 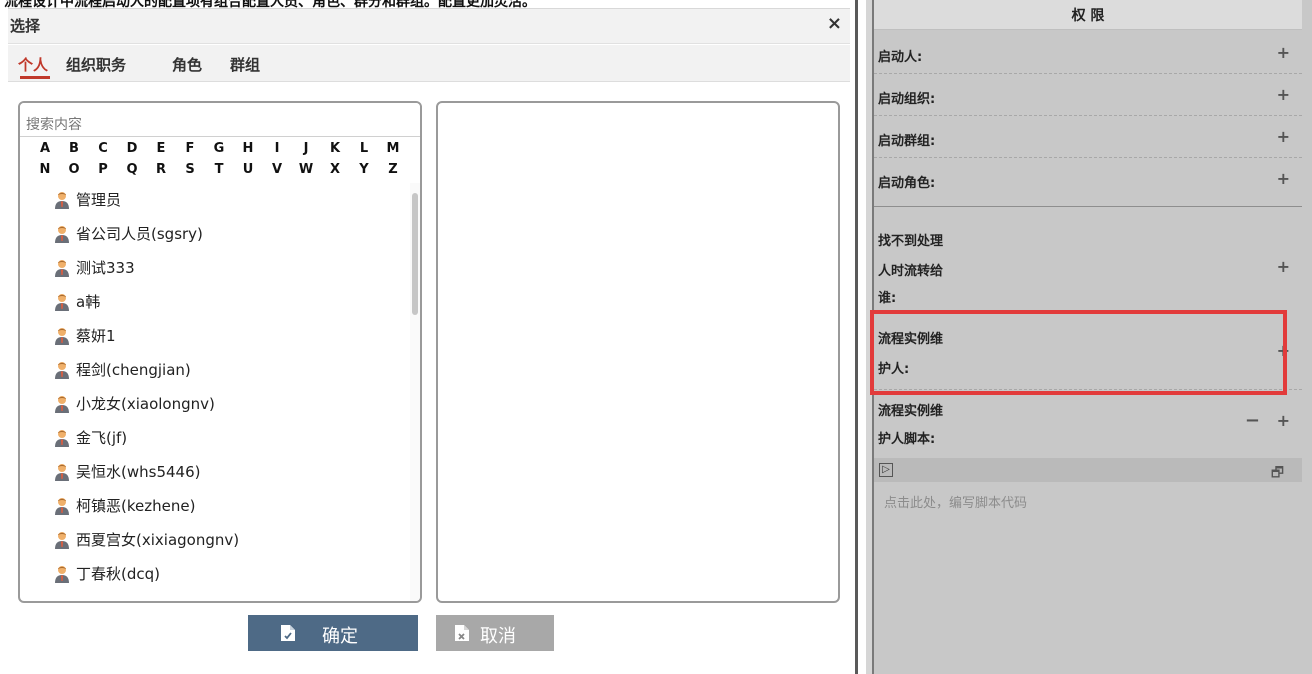 What do you see at coordinates (138, 472) in the screenshot?
I see `user-name: 吴恒水(whs5446)` at bounding box center [138, 472].